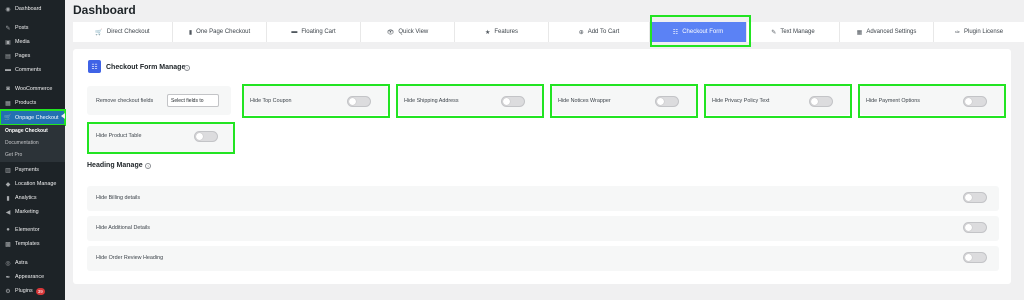  Describe the element at coordinates (32, 103) in the screenshot. I see `sidebar-item-products: ▦ Products` at that location.